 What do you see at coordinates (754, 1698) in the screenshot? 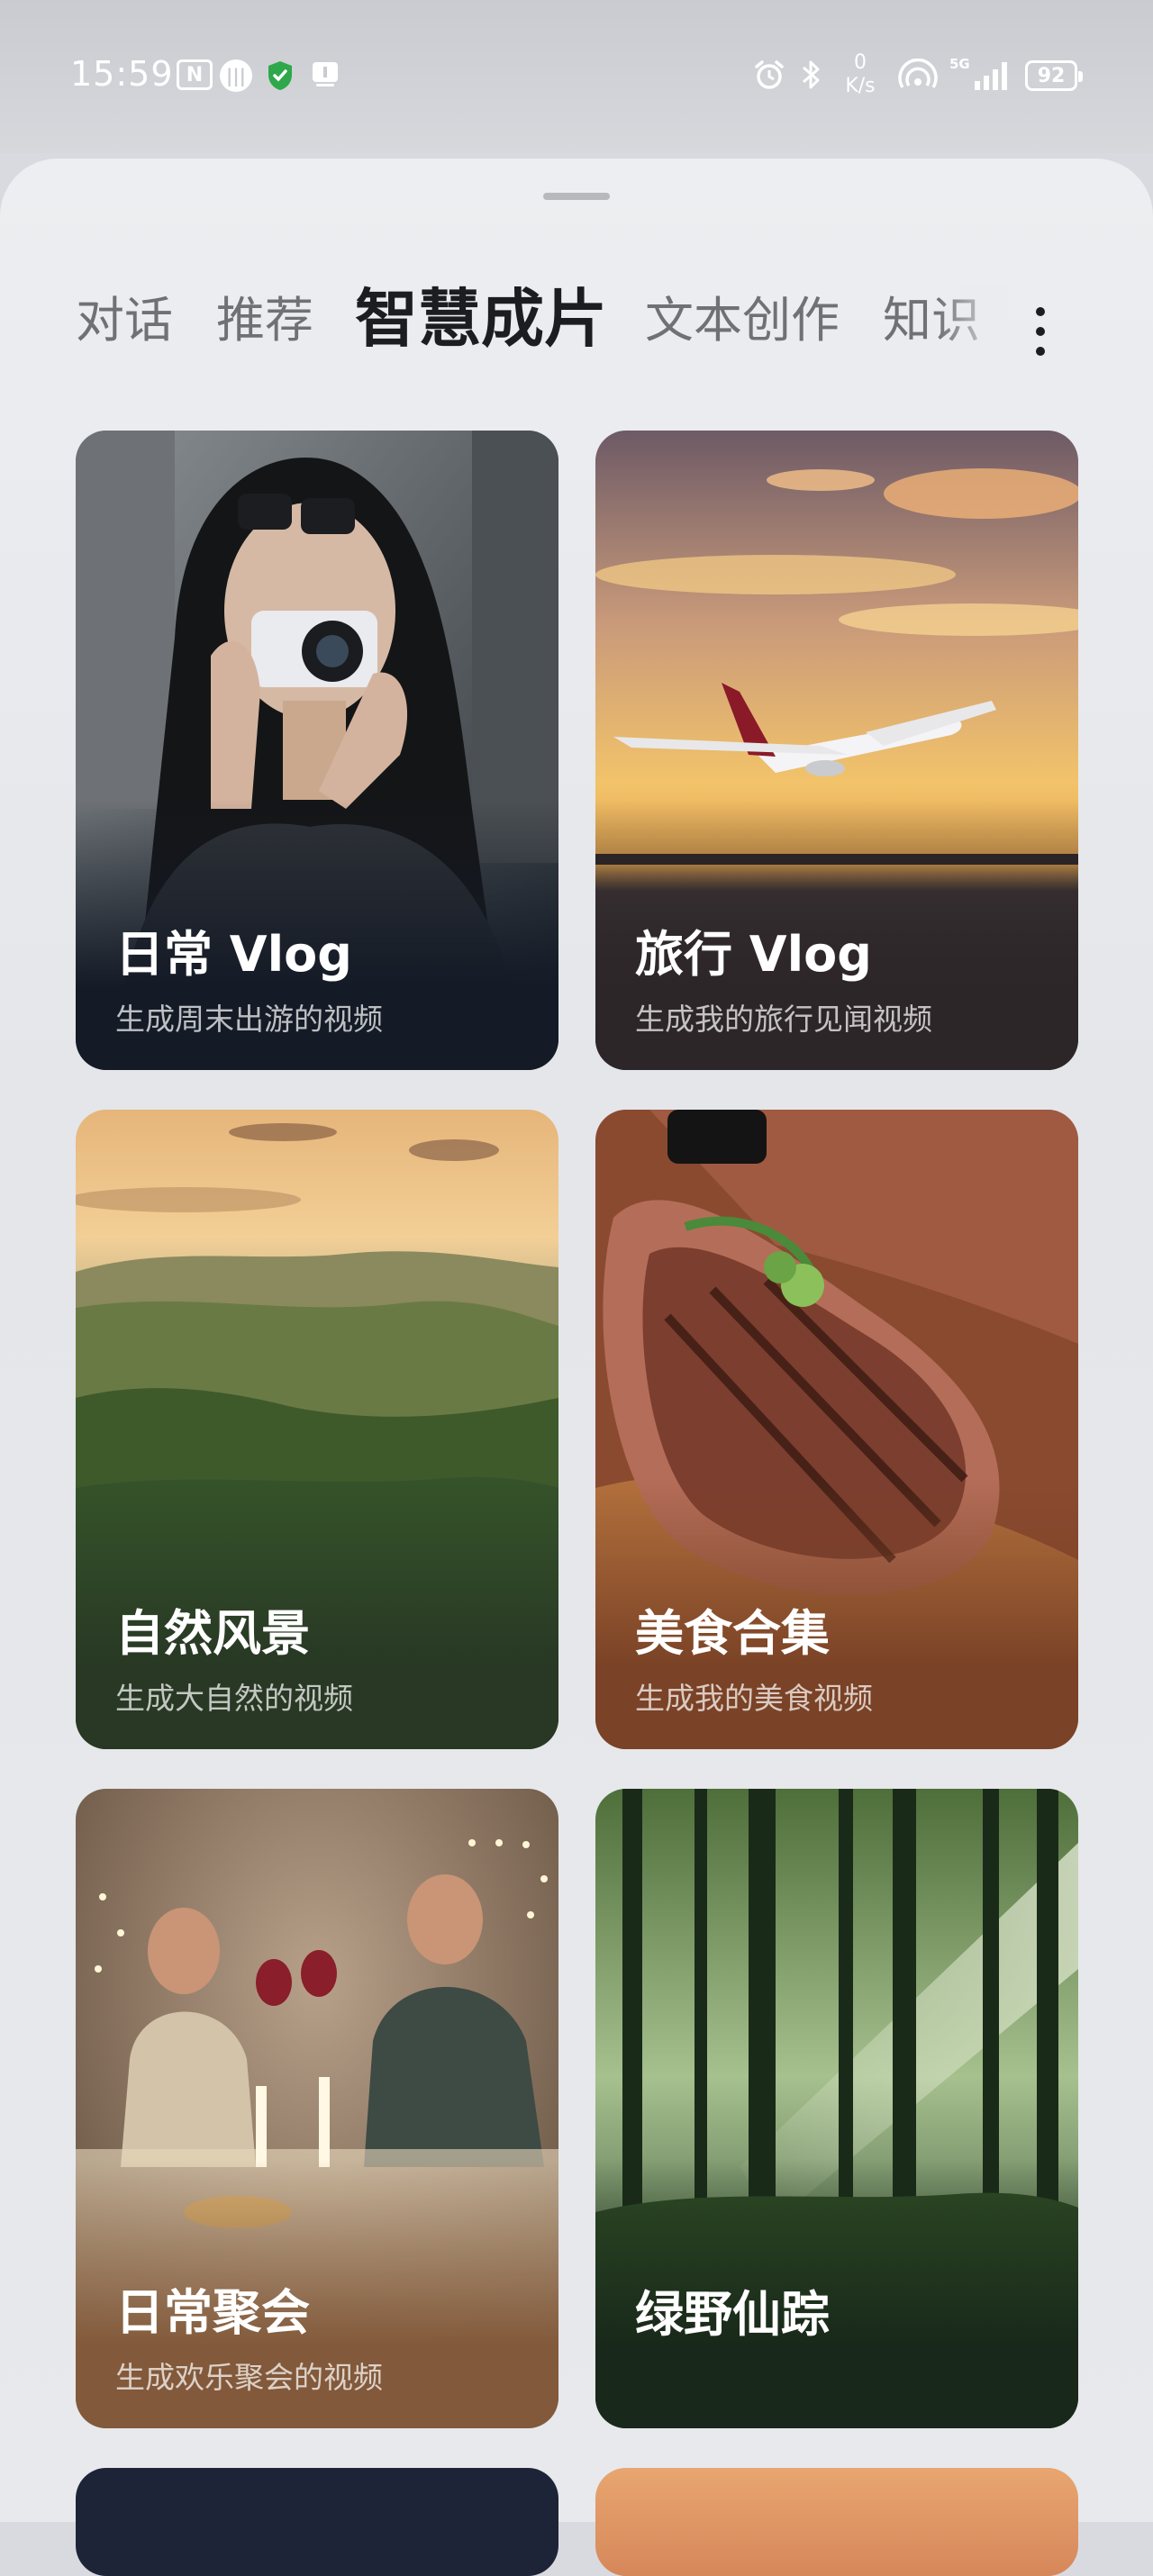
I see `card-subtitle: 生成我的美食视频` at bounding box center [754, 1698].